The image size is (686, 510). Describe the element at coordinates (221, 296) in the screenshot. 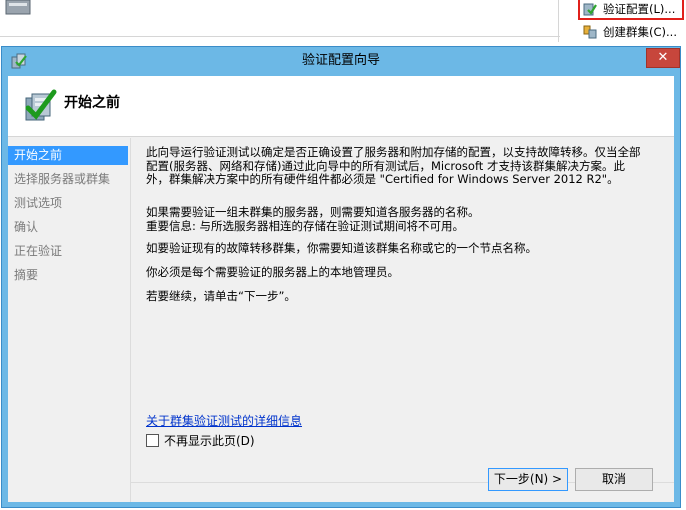

I see `continue-paragraph: 若要继续，请单击“下一步”。` at that location.